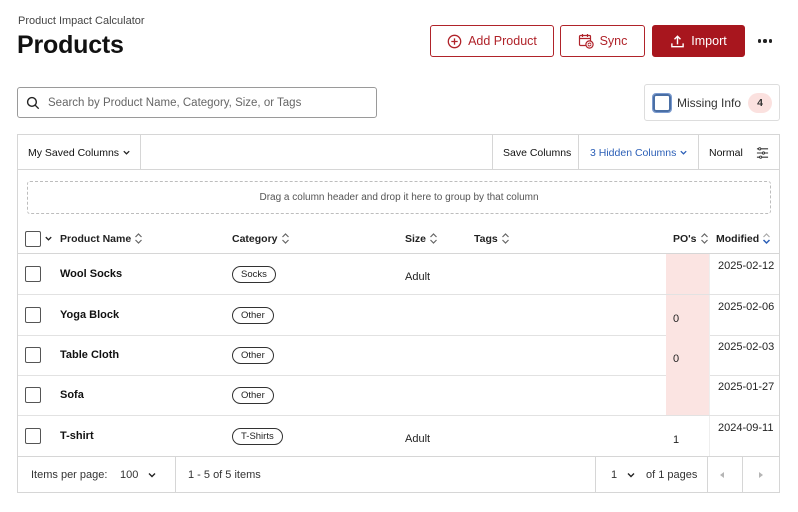  Describe the element at coordinates (398, 436) in the screenshot. I see `table-row: T-shirt T-Shirts Adult 1 2024-09-11` at that location.